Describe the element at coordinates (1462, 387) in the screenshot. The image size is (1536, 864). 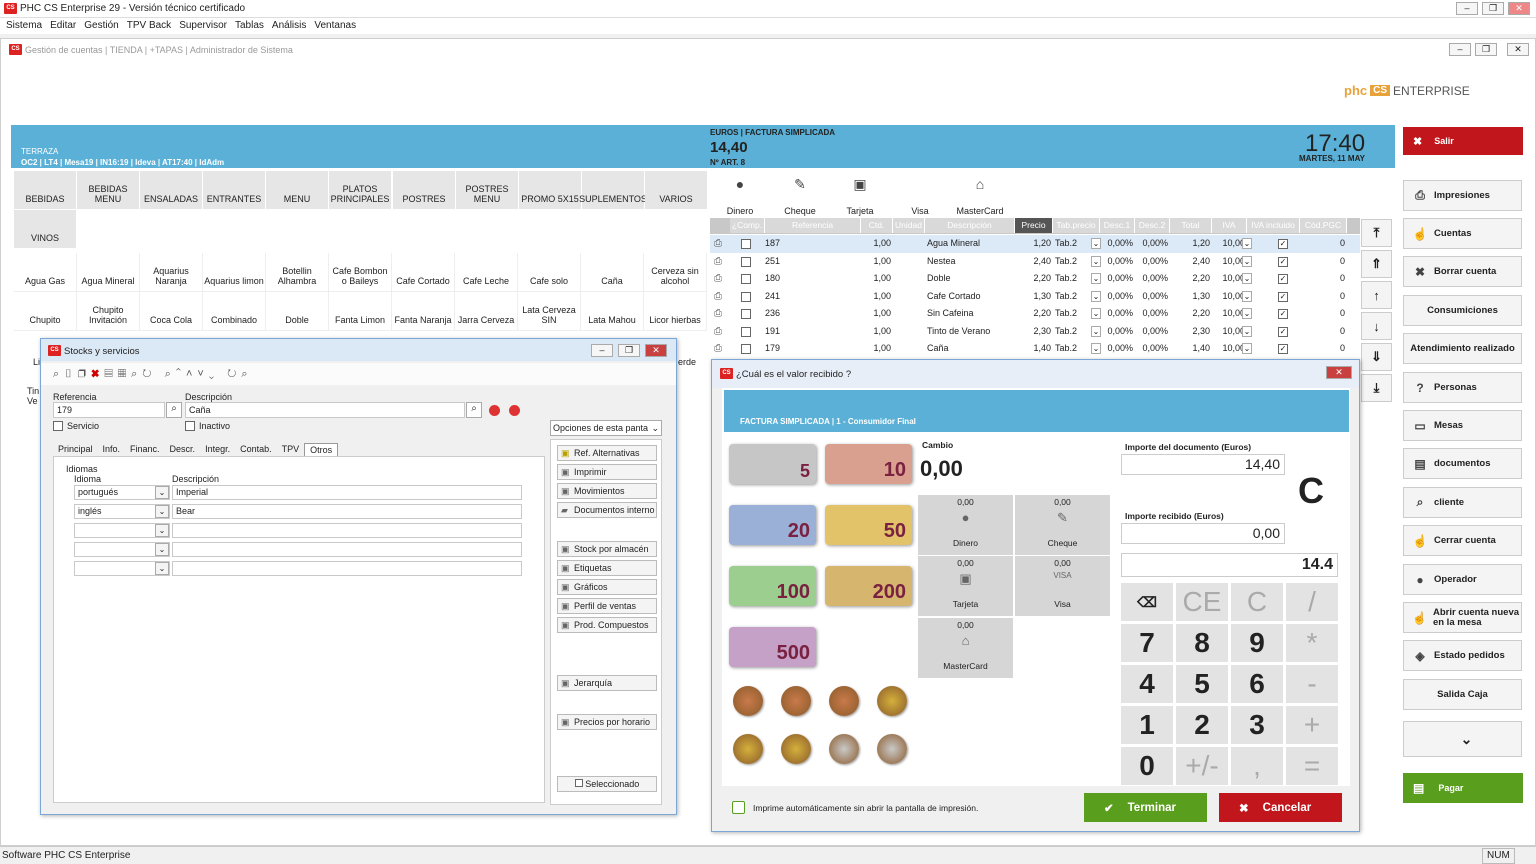
I see `right-button-5: ? Personas` at that location.